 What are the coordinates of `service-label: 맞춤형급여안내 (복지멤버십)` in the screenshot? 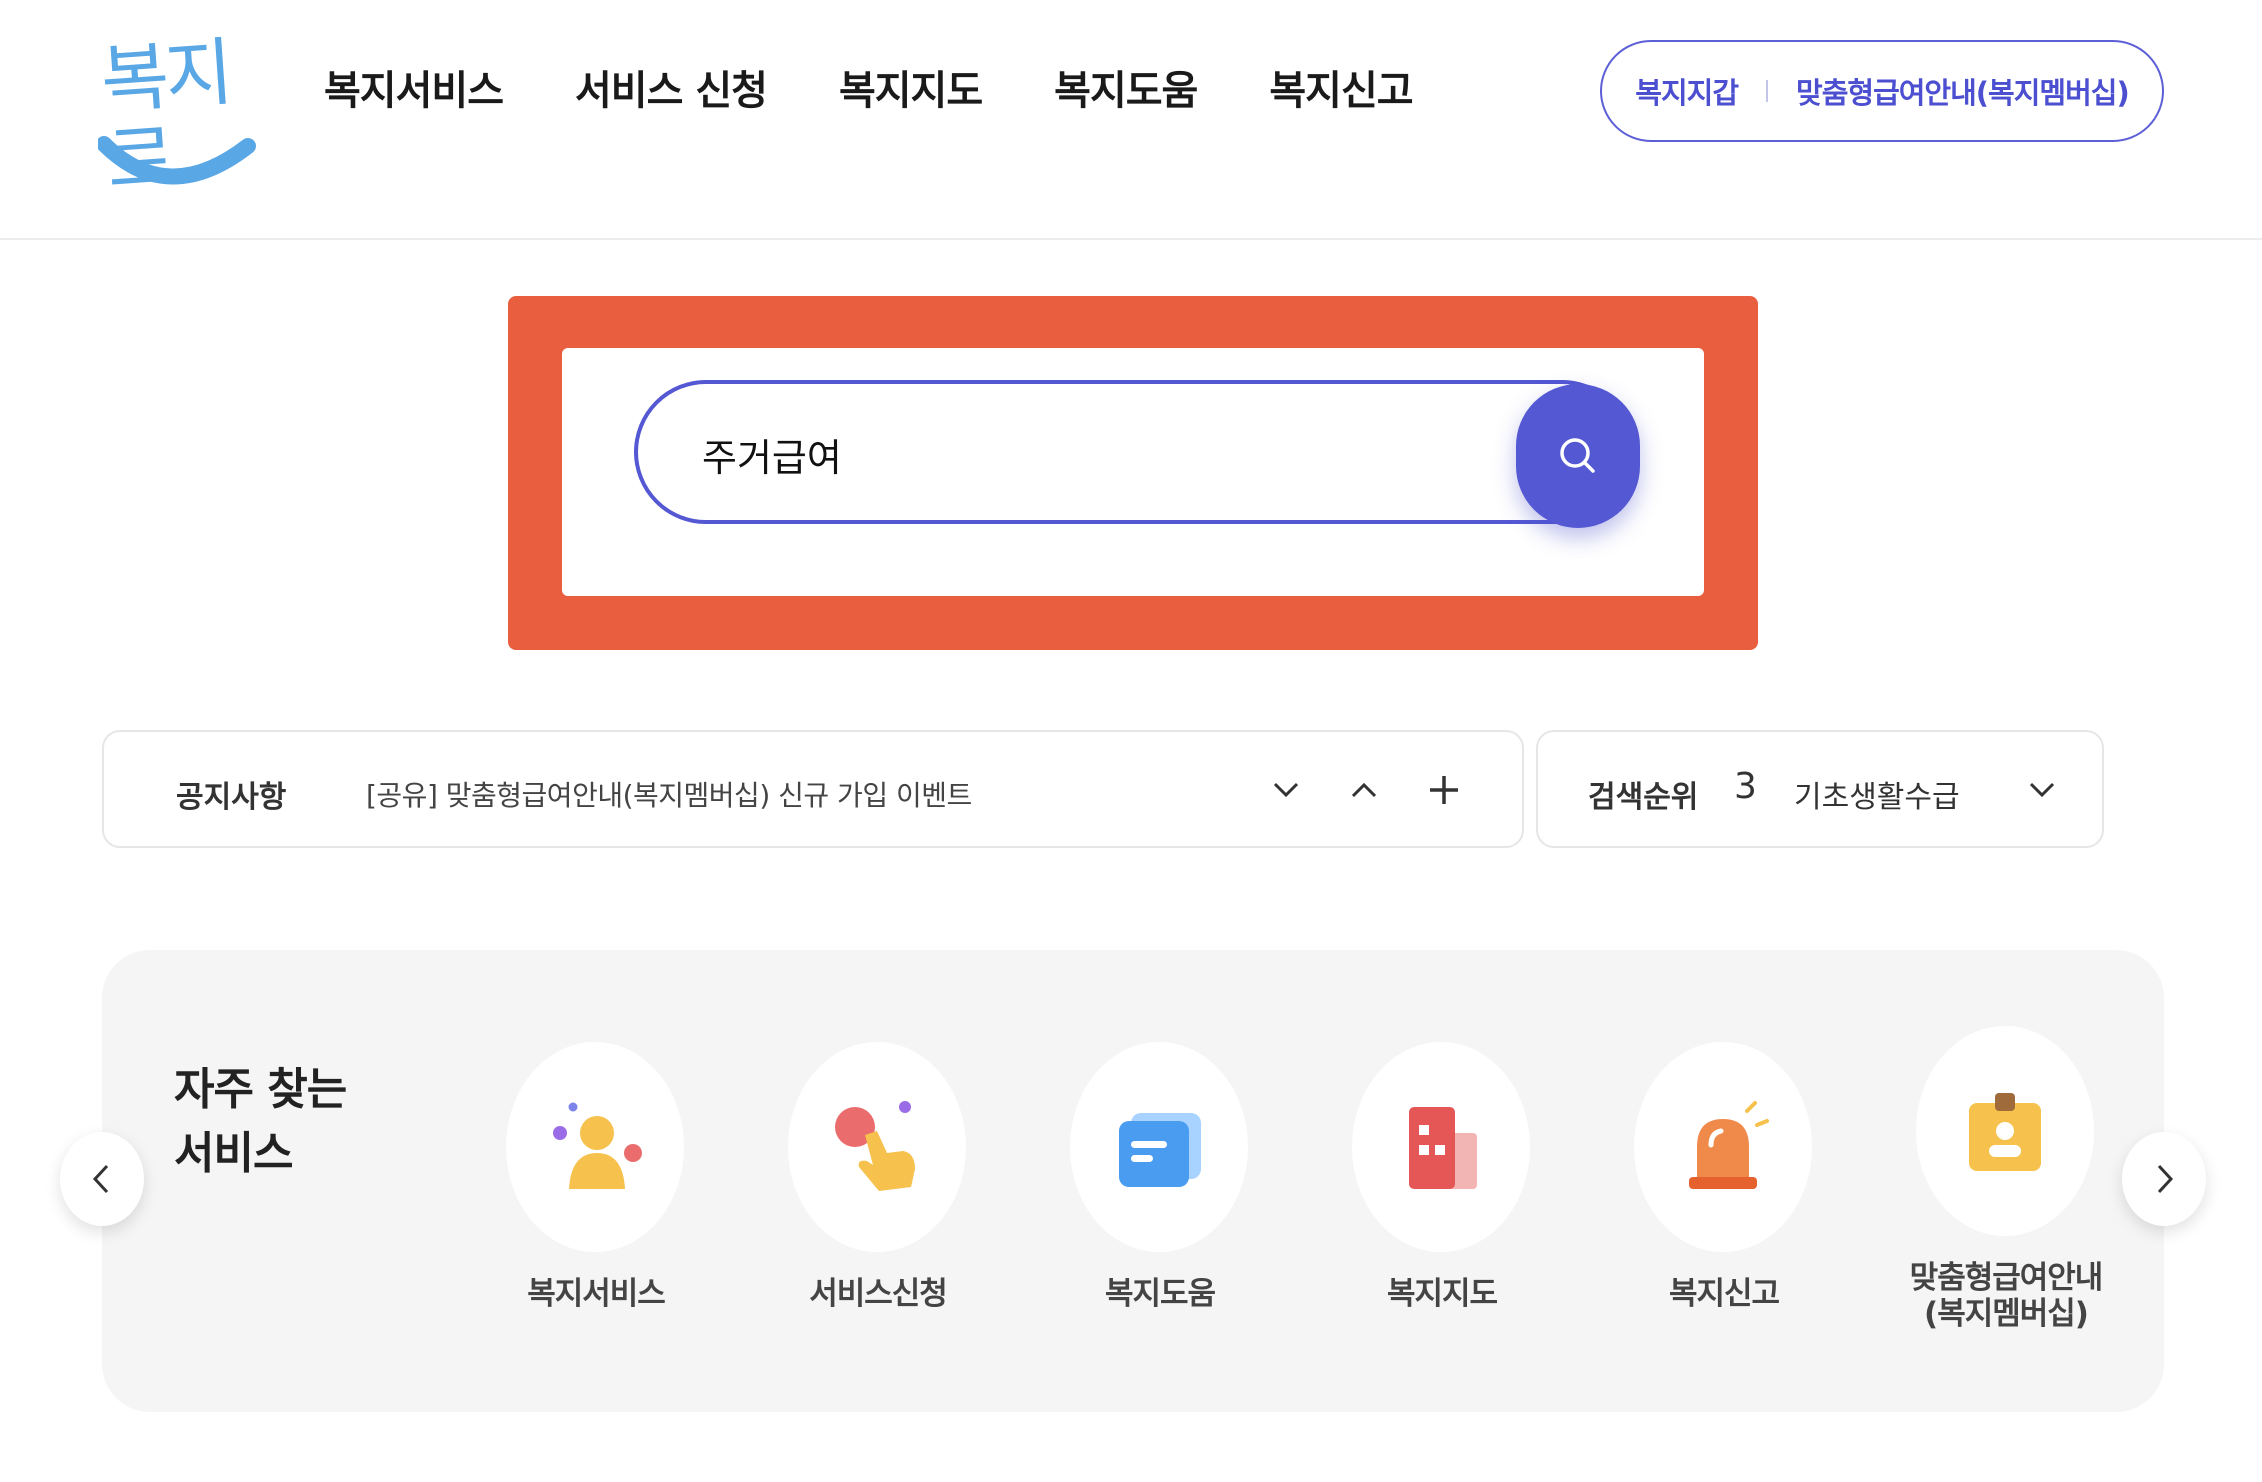 It's located at (2006, 1296).